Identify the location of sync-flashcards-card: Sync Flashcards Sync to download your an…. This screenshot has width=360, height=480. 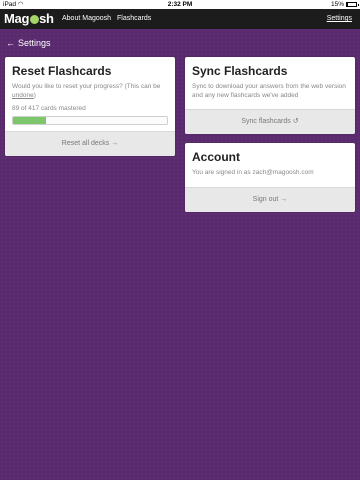
(270, 95).